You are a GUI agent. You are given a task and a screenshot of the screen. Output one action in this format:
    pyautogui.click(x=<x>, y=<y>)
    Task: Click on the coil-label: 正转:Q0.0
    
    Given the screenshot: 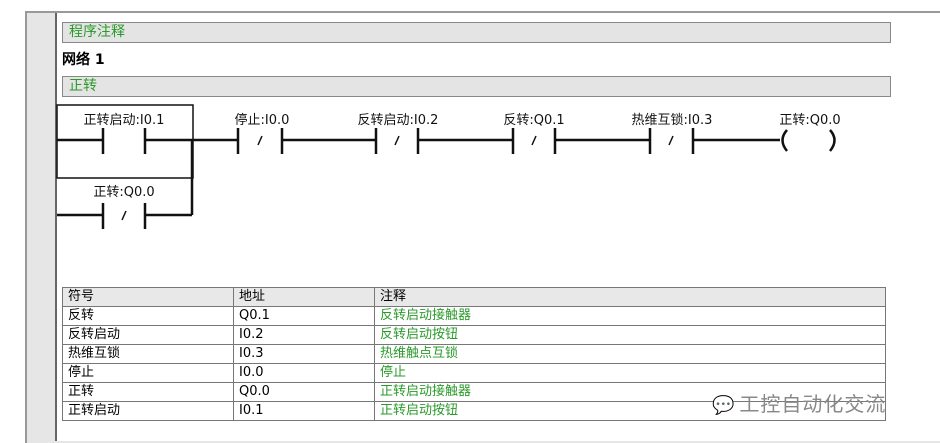 What is the action you would take?
    pyautogui.click(x=809, y=120)
    